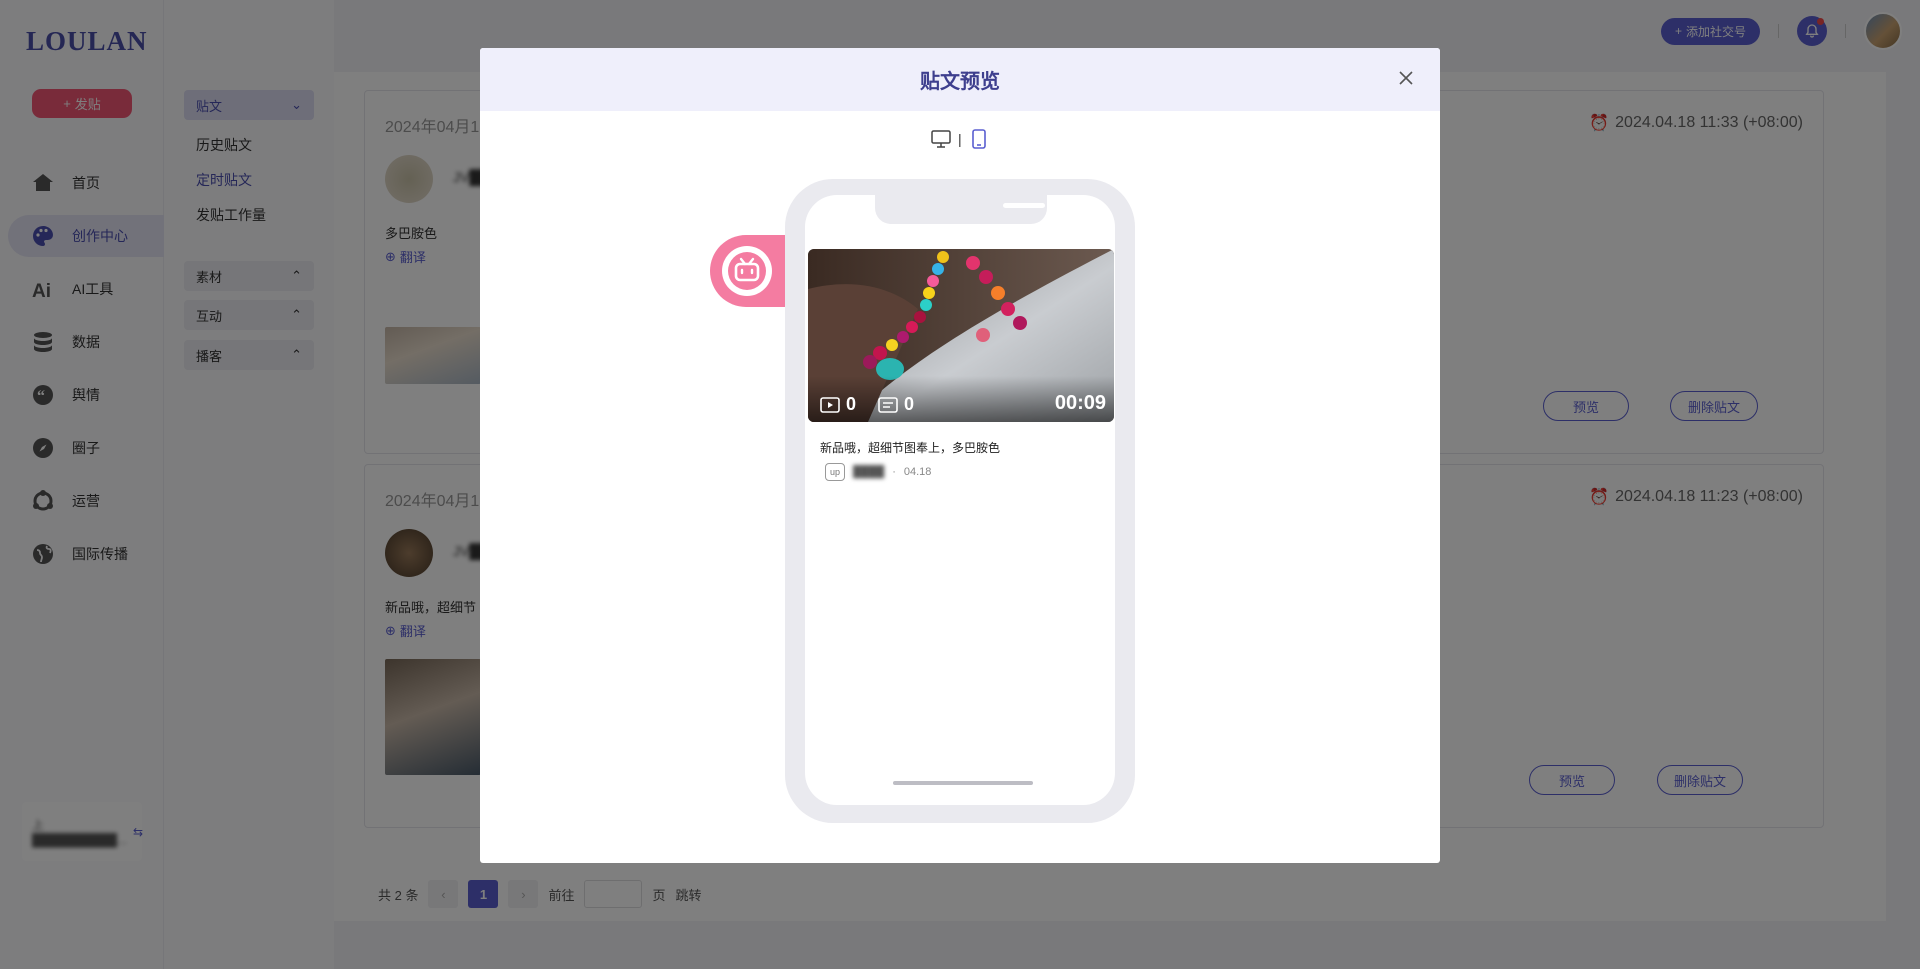  What do you see at coordinates (909, 404) in the screenshot?
I see `comment-count-value: 0` at bounding box center [909, 404].